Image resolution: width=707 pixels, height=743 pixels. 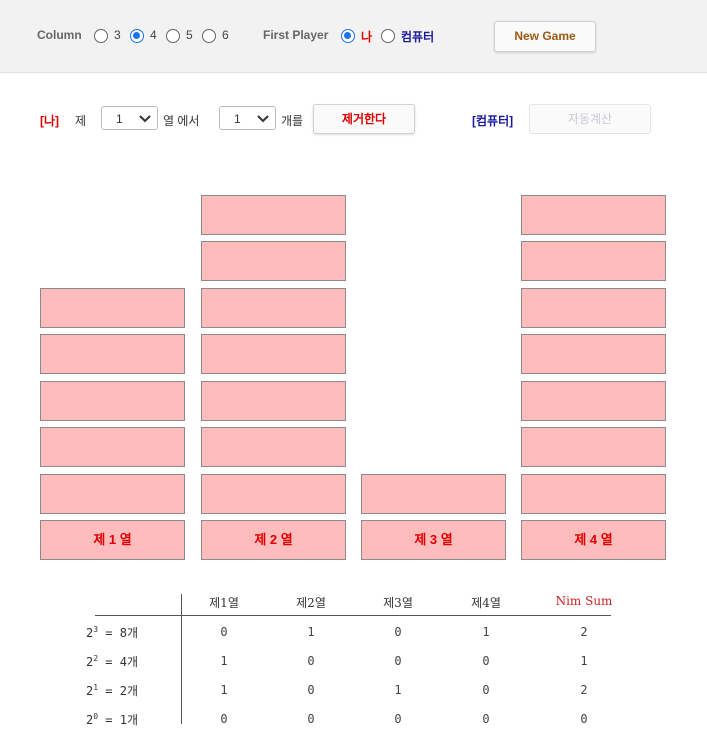 What do you see at coordinates (398, 603) in the screenshot?
I see `table-header-cell: 제3열` at bounding box center [398, 603].